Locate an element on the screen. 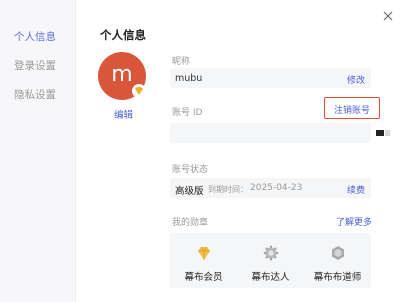  medals-panel: 幕布会员 幕布达人 幕布布道师 is located at coordinates (270, 260).